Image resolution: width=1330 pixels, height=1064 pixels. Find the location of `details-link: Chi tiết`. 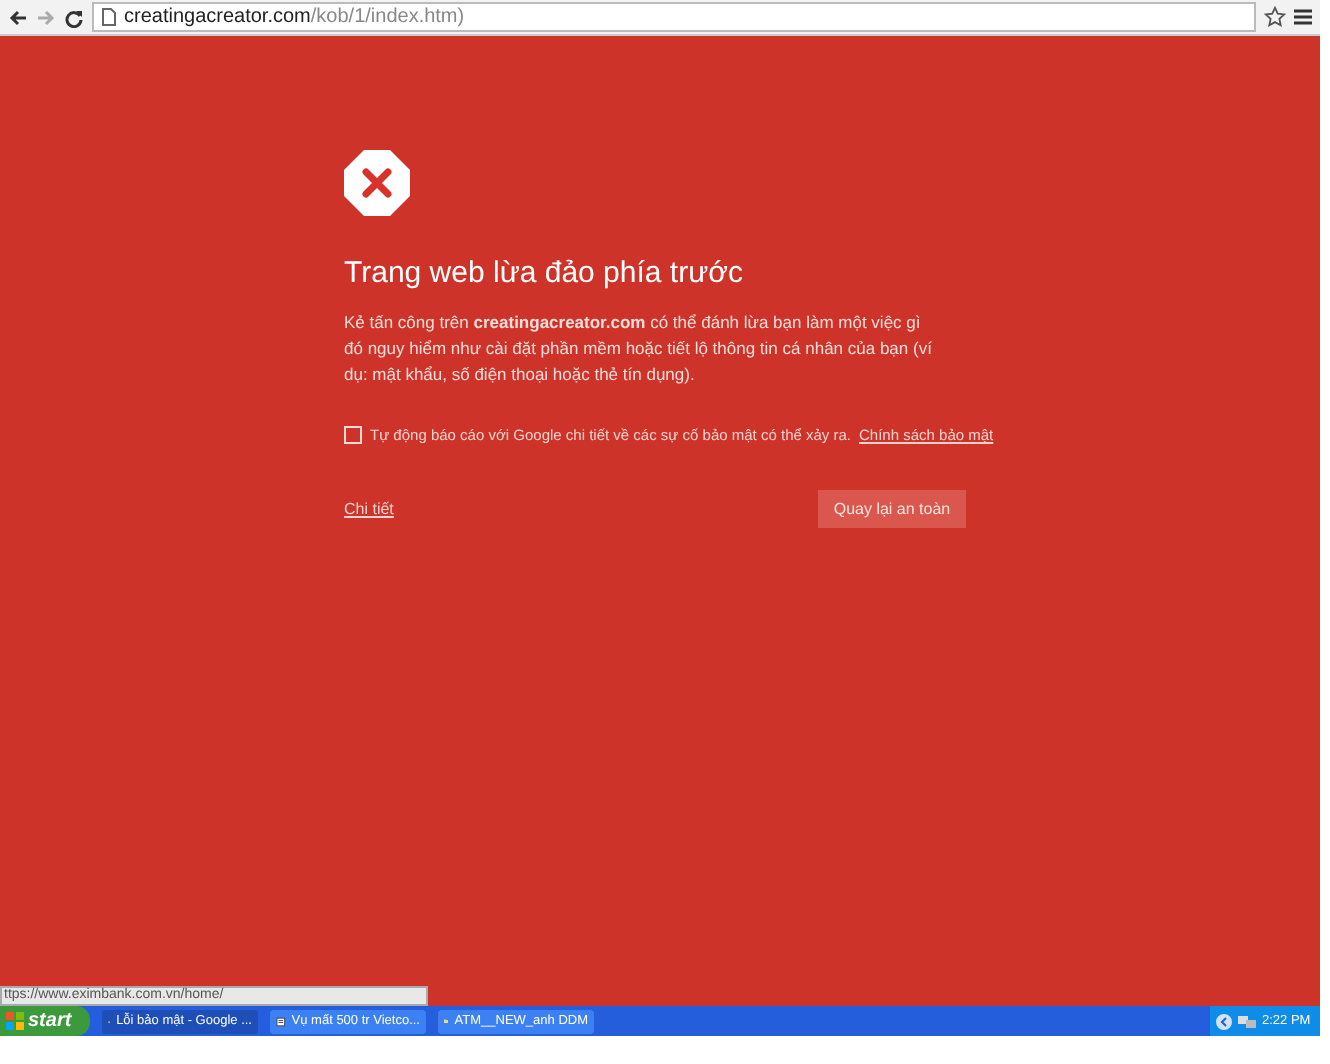

details-link: Chi tiết is located at coordinates (369, 509).